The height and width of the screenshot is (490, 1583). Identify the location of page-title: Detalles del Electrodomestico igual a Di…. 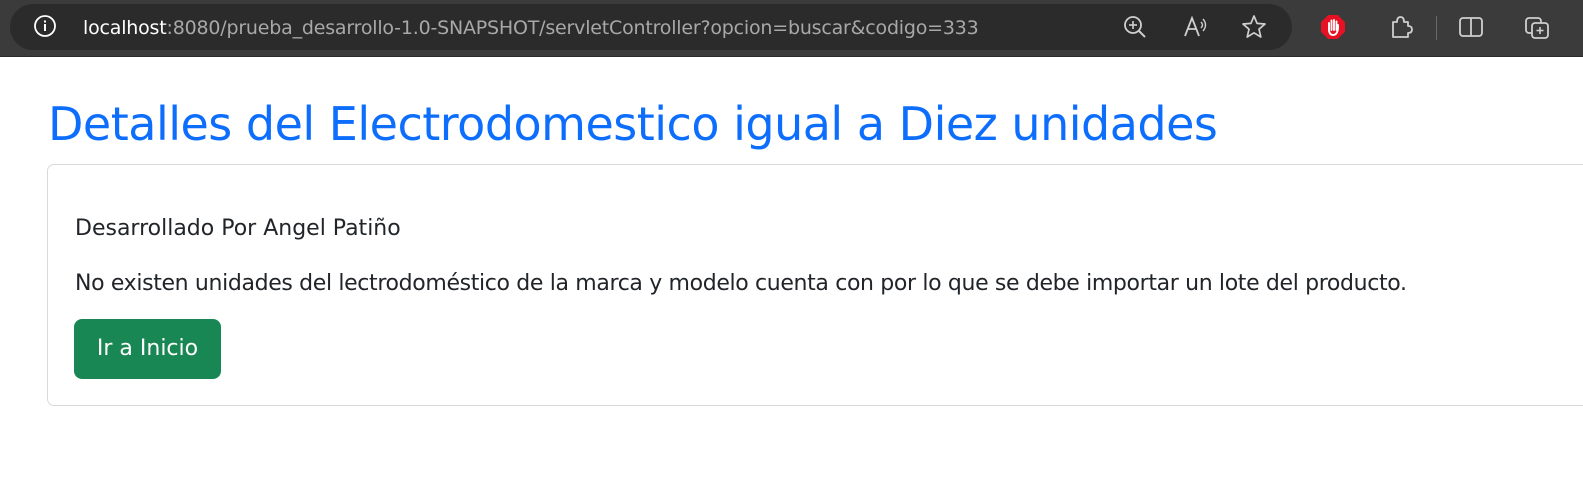
(633, 124).